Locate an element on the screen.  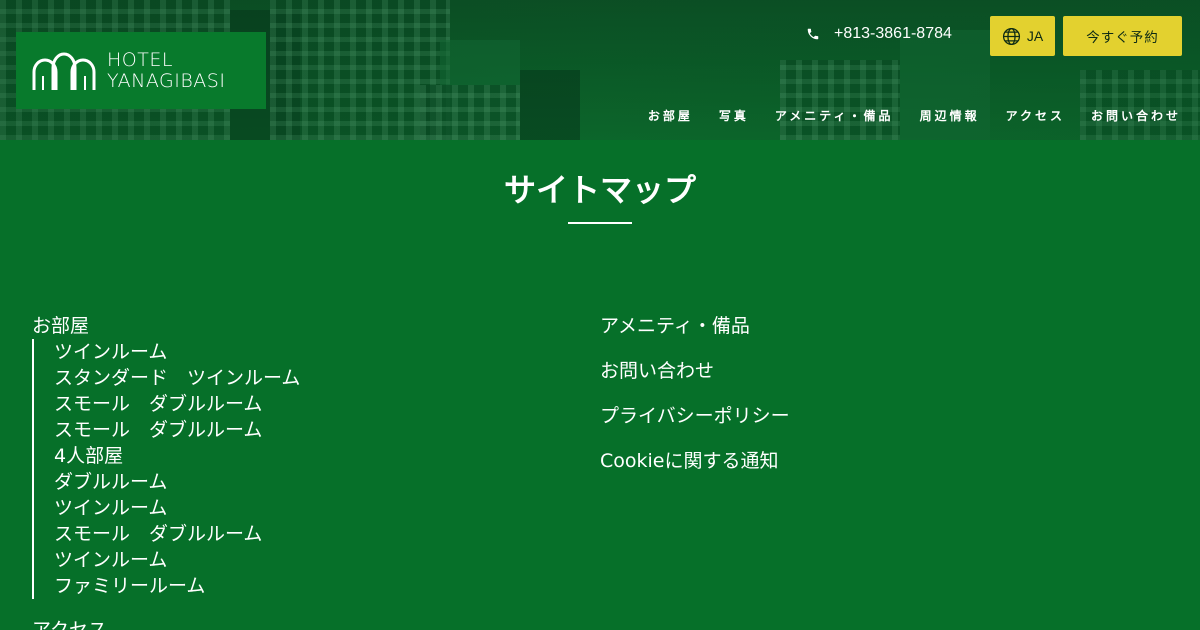
language-button: JA is located at coordinates (1022, 36).